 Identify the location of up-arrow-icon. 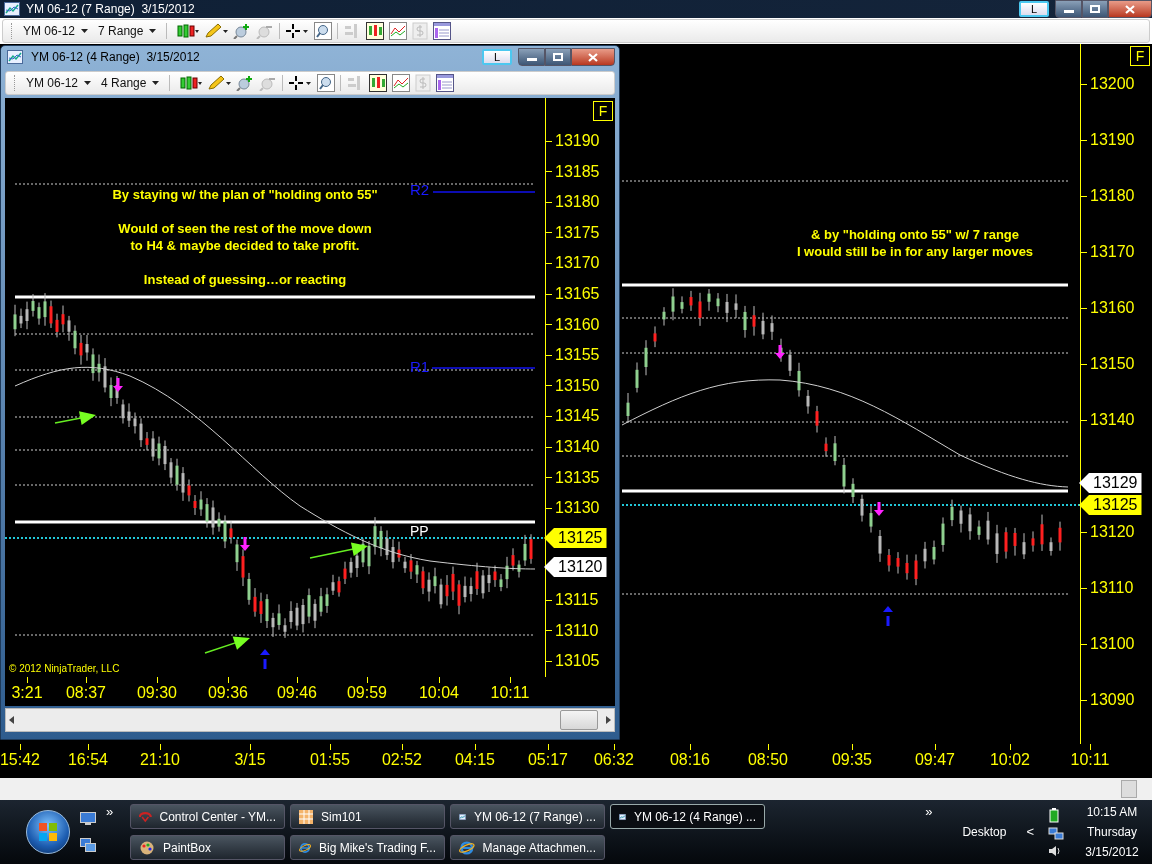
(888, 616).